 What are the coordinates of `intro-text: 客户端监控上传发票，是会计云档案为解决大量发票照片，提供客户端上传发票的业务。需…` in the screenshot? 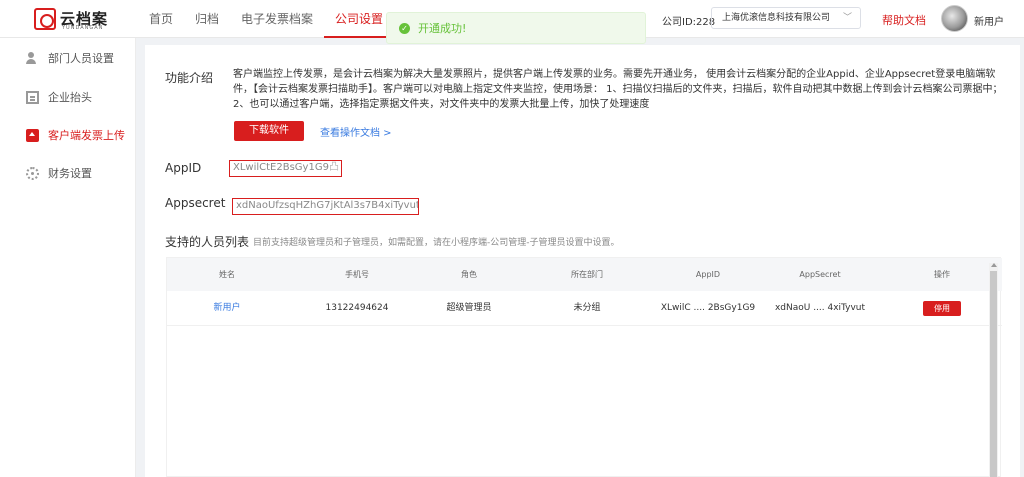 It's located at (618, 89).